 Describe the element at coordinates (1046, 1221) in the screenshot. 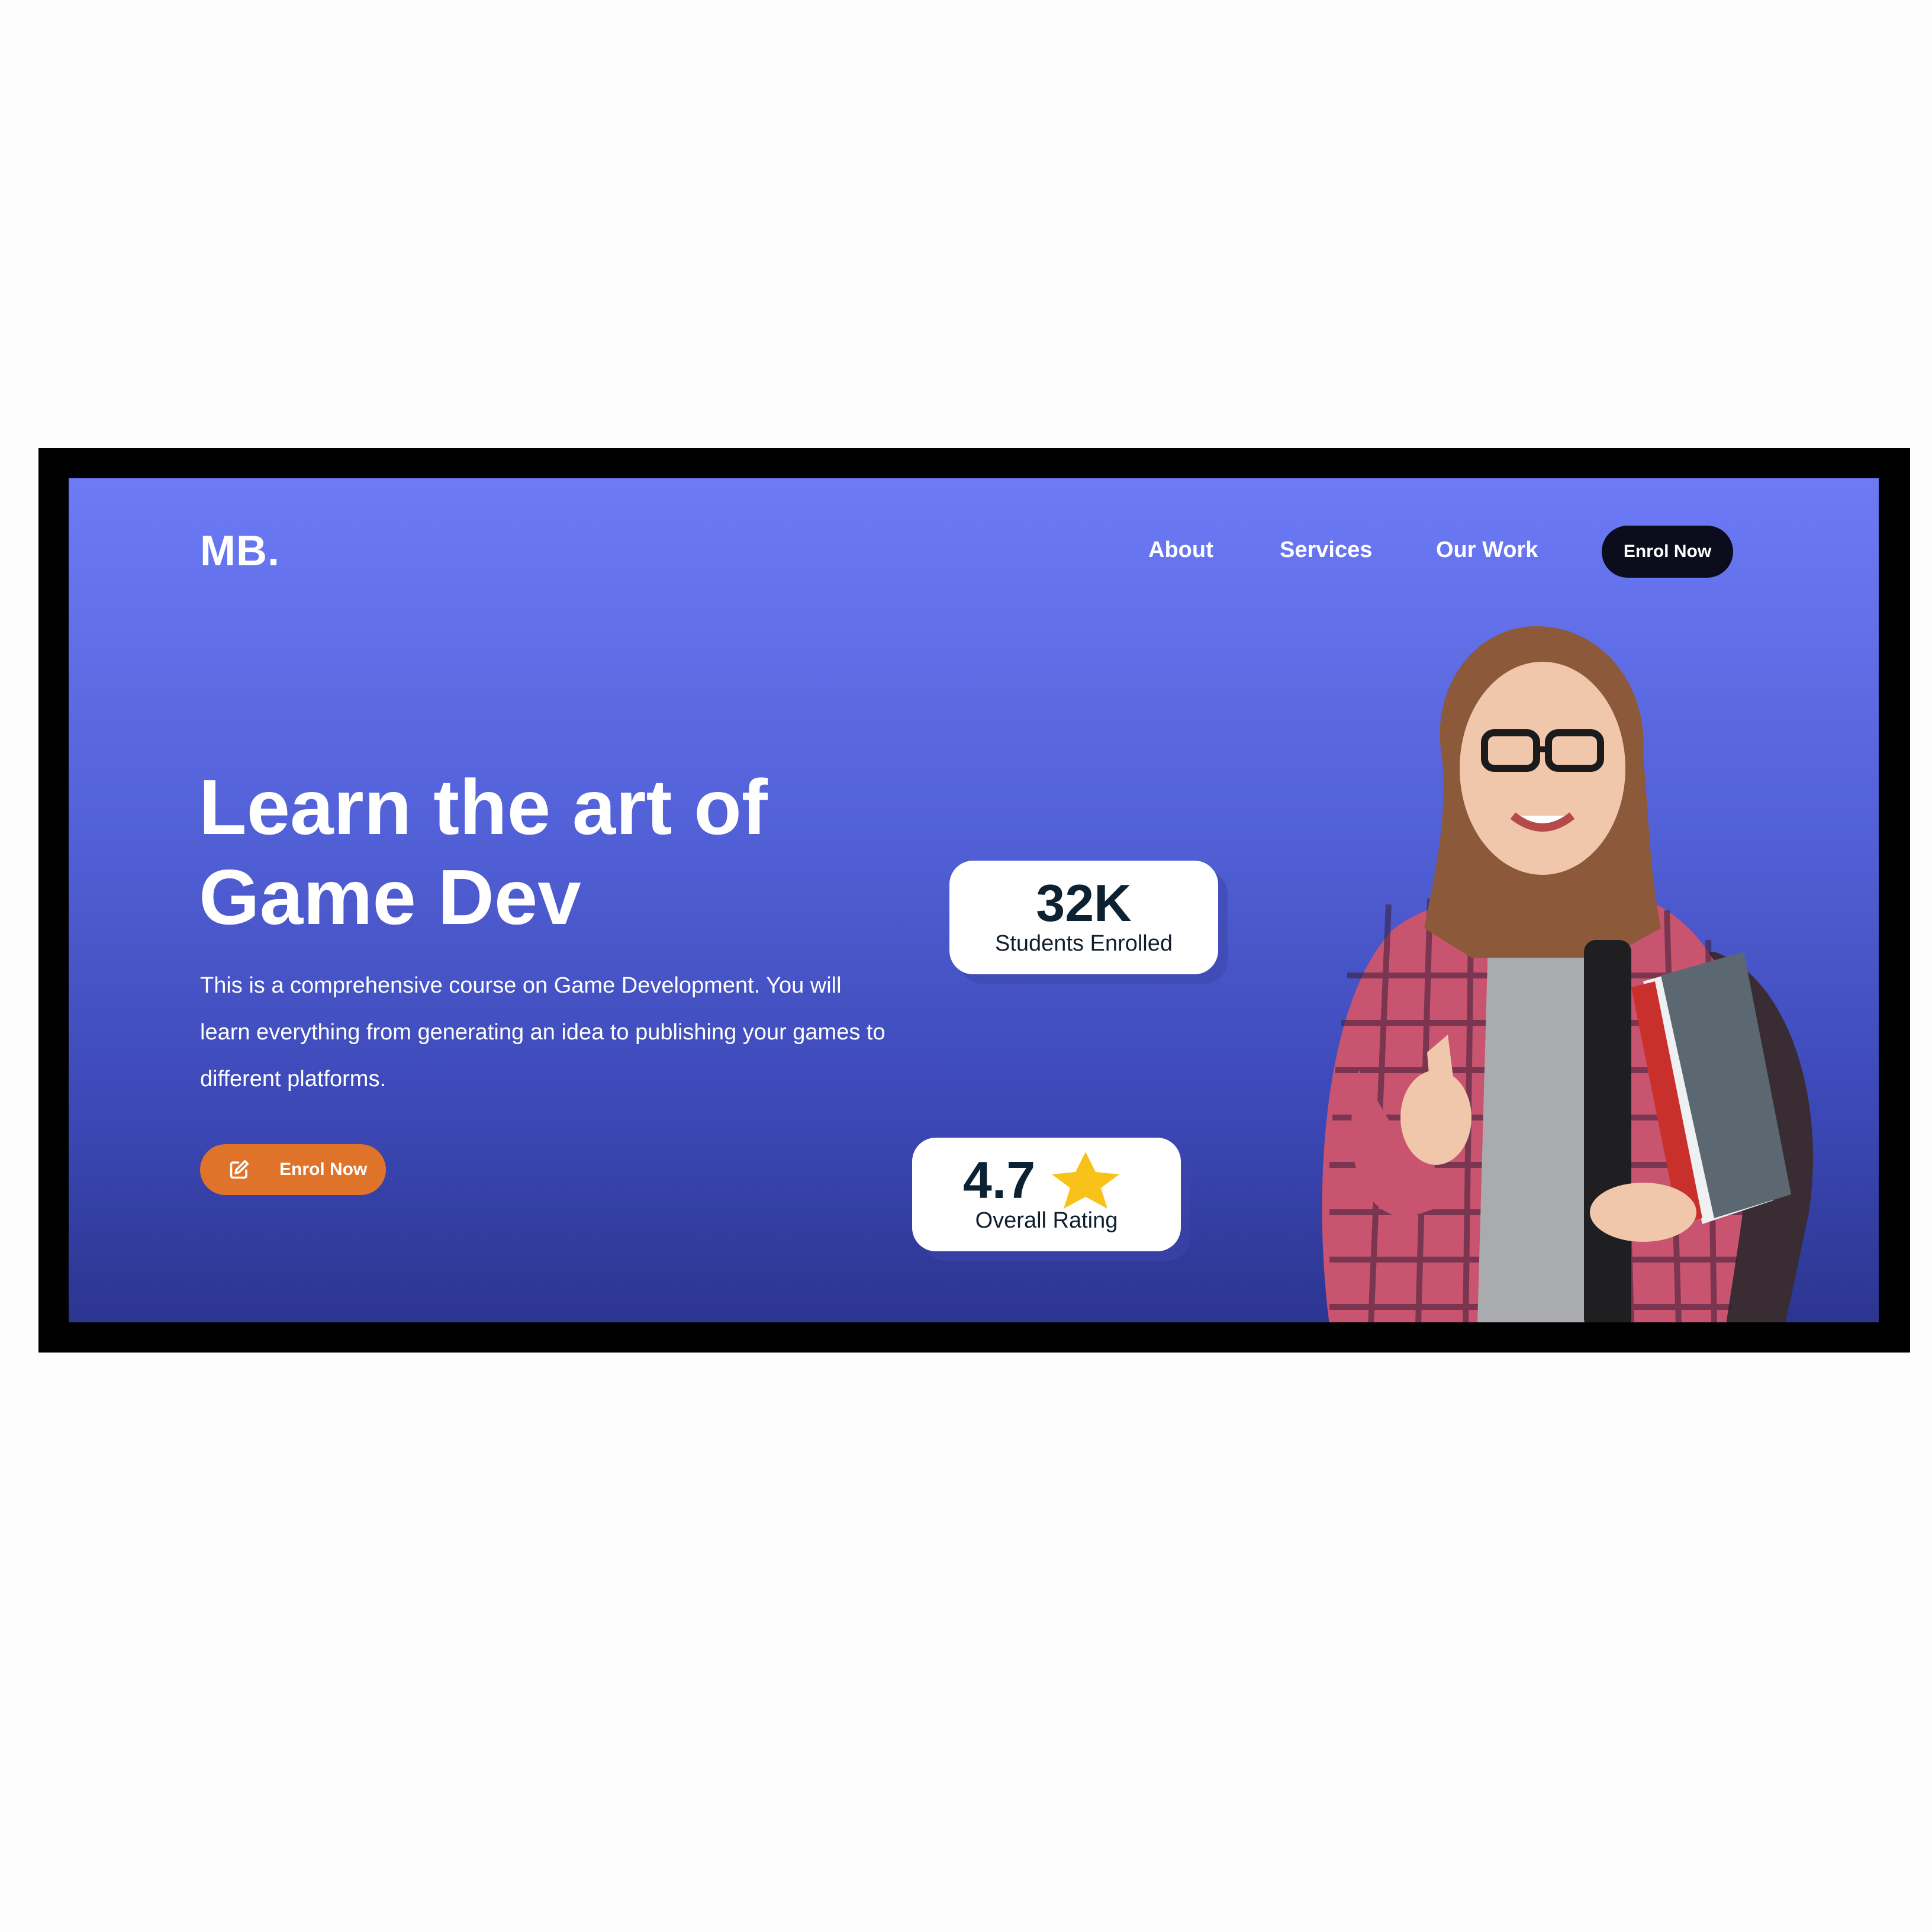

I see `rating-label: Overall Rating` at that location.